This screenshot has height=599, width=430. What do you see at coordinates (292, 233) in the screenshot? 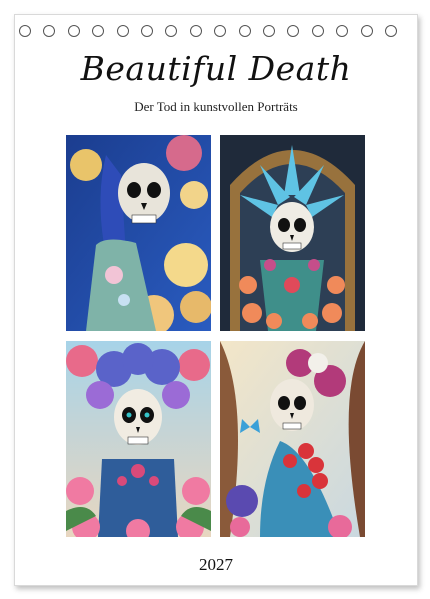
I see `photo-skull-blue-feathers` at bounding box center [292, 233].